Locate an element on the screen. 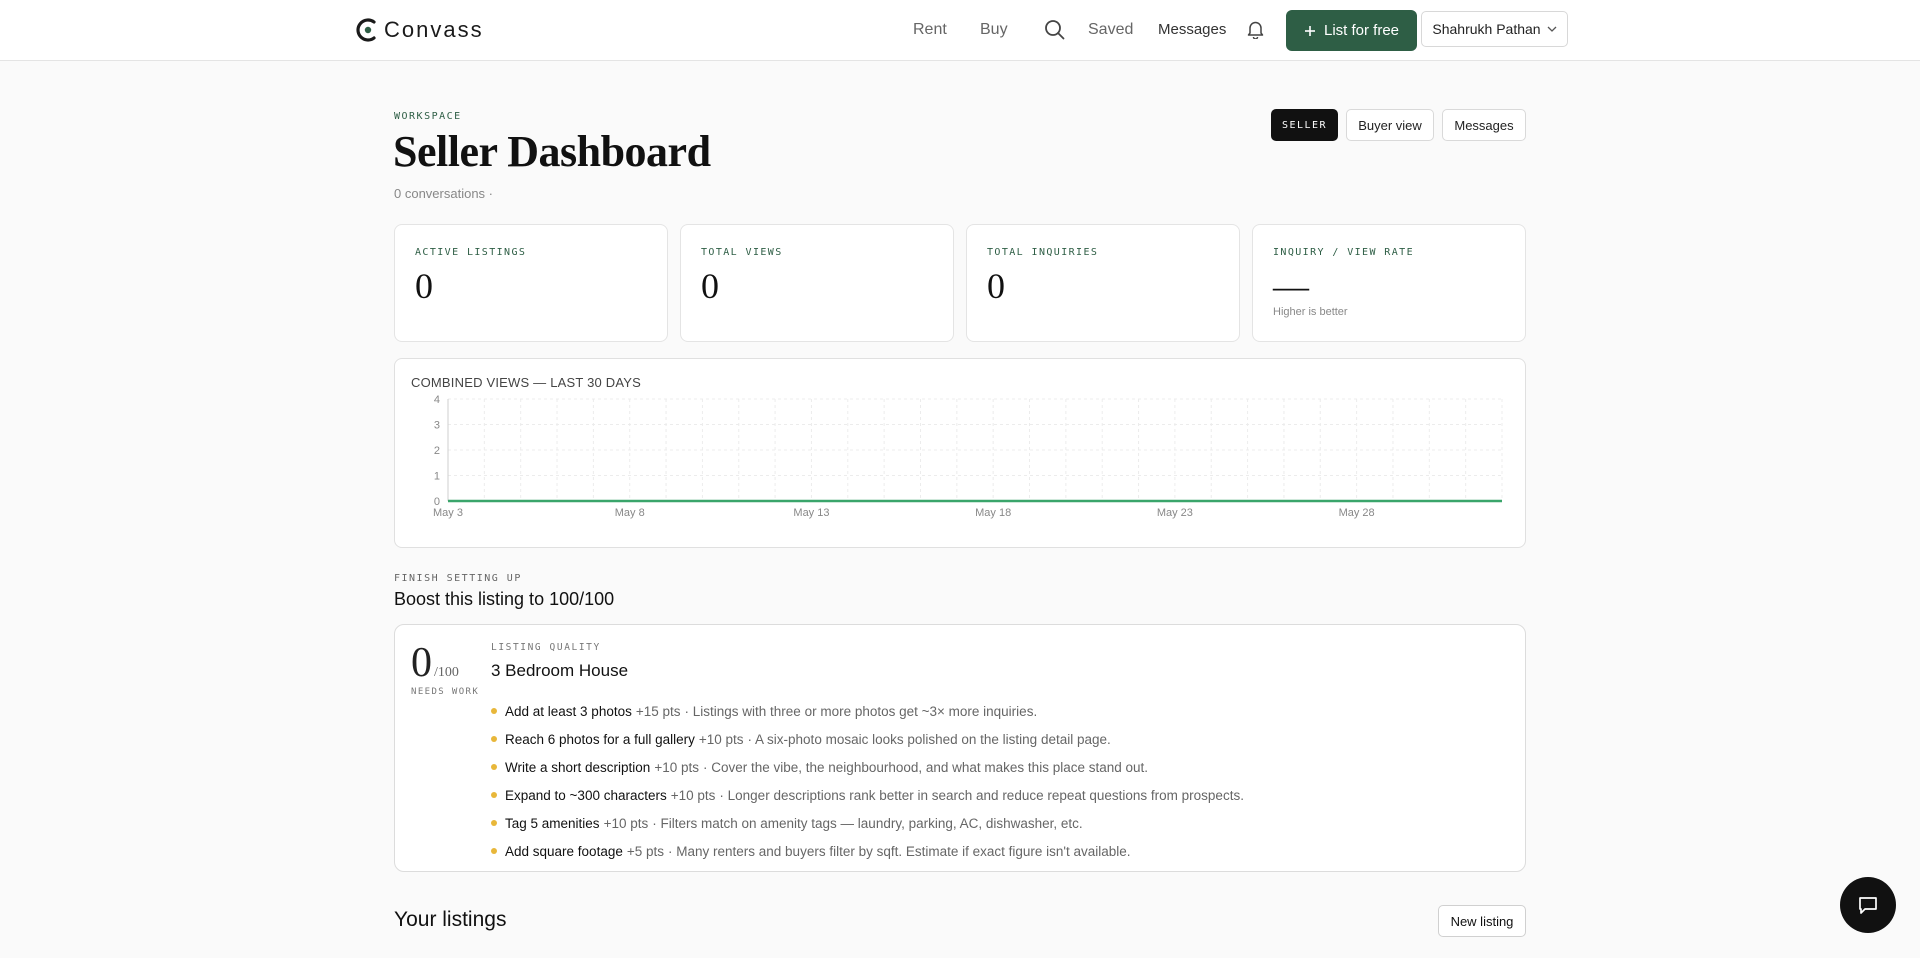 Image resolution: width=1920 pixels, height=958 pixels. quality-score: 0 /100 is located at coordinates (435, 663).